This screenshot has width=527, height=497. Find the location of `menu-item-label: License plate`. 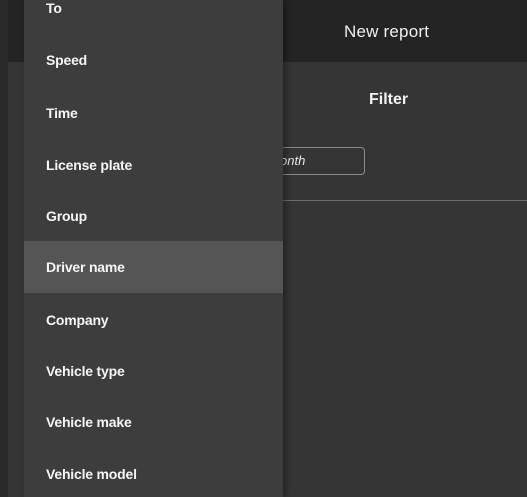

menu-item-label: License plate is located at coordinates (89, 165).